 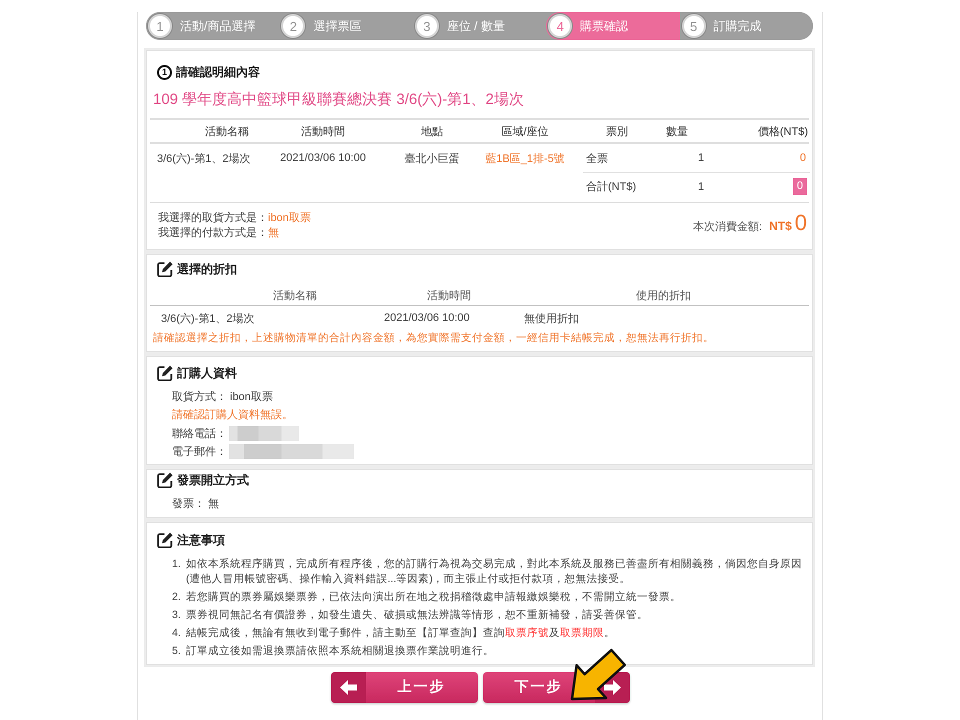 What do you see at coordinates (213, 480) in the screenshot?
I see `section-heading: 發票開立方式` at bounding box center [213, 480].